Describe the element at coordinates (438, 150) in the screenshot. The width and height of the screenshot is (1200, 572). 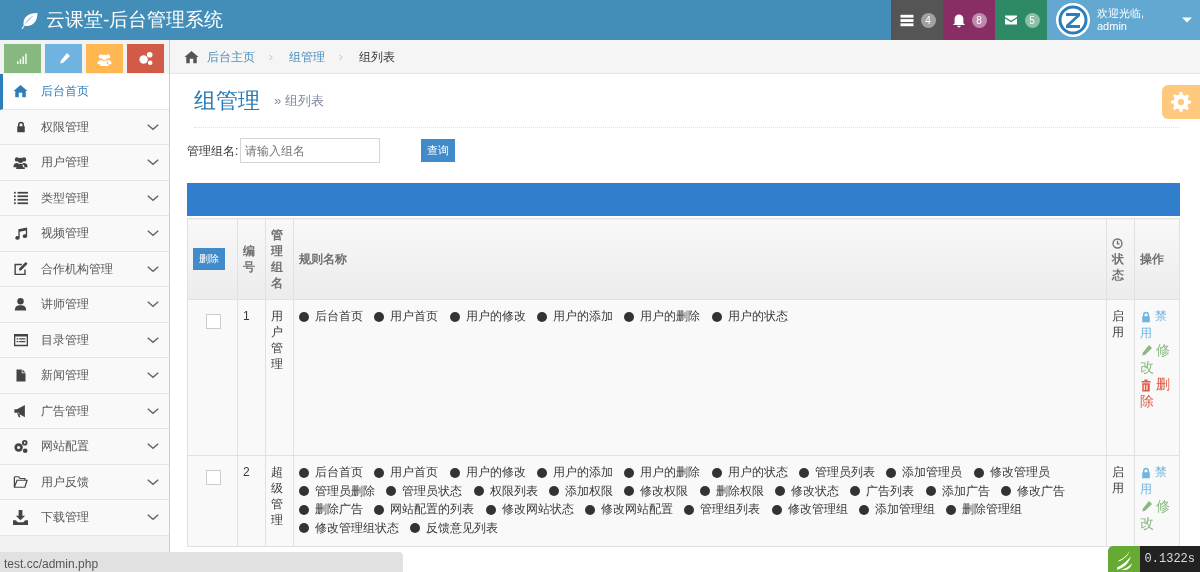
I see `search-button: 查询` at that location.